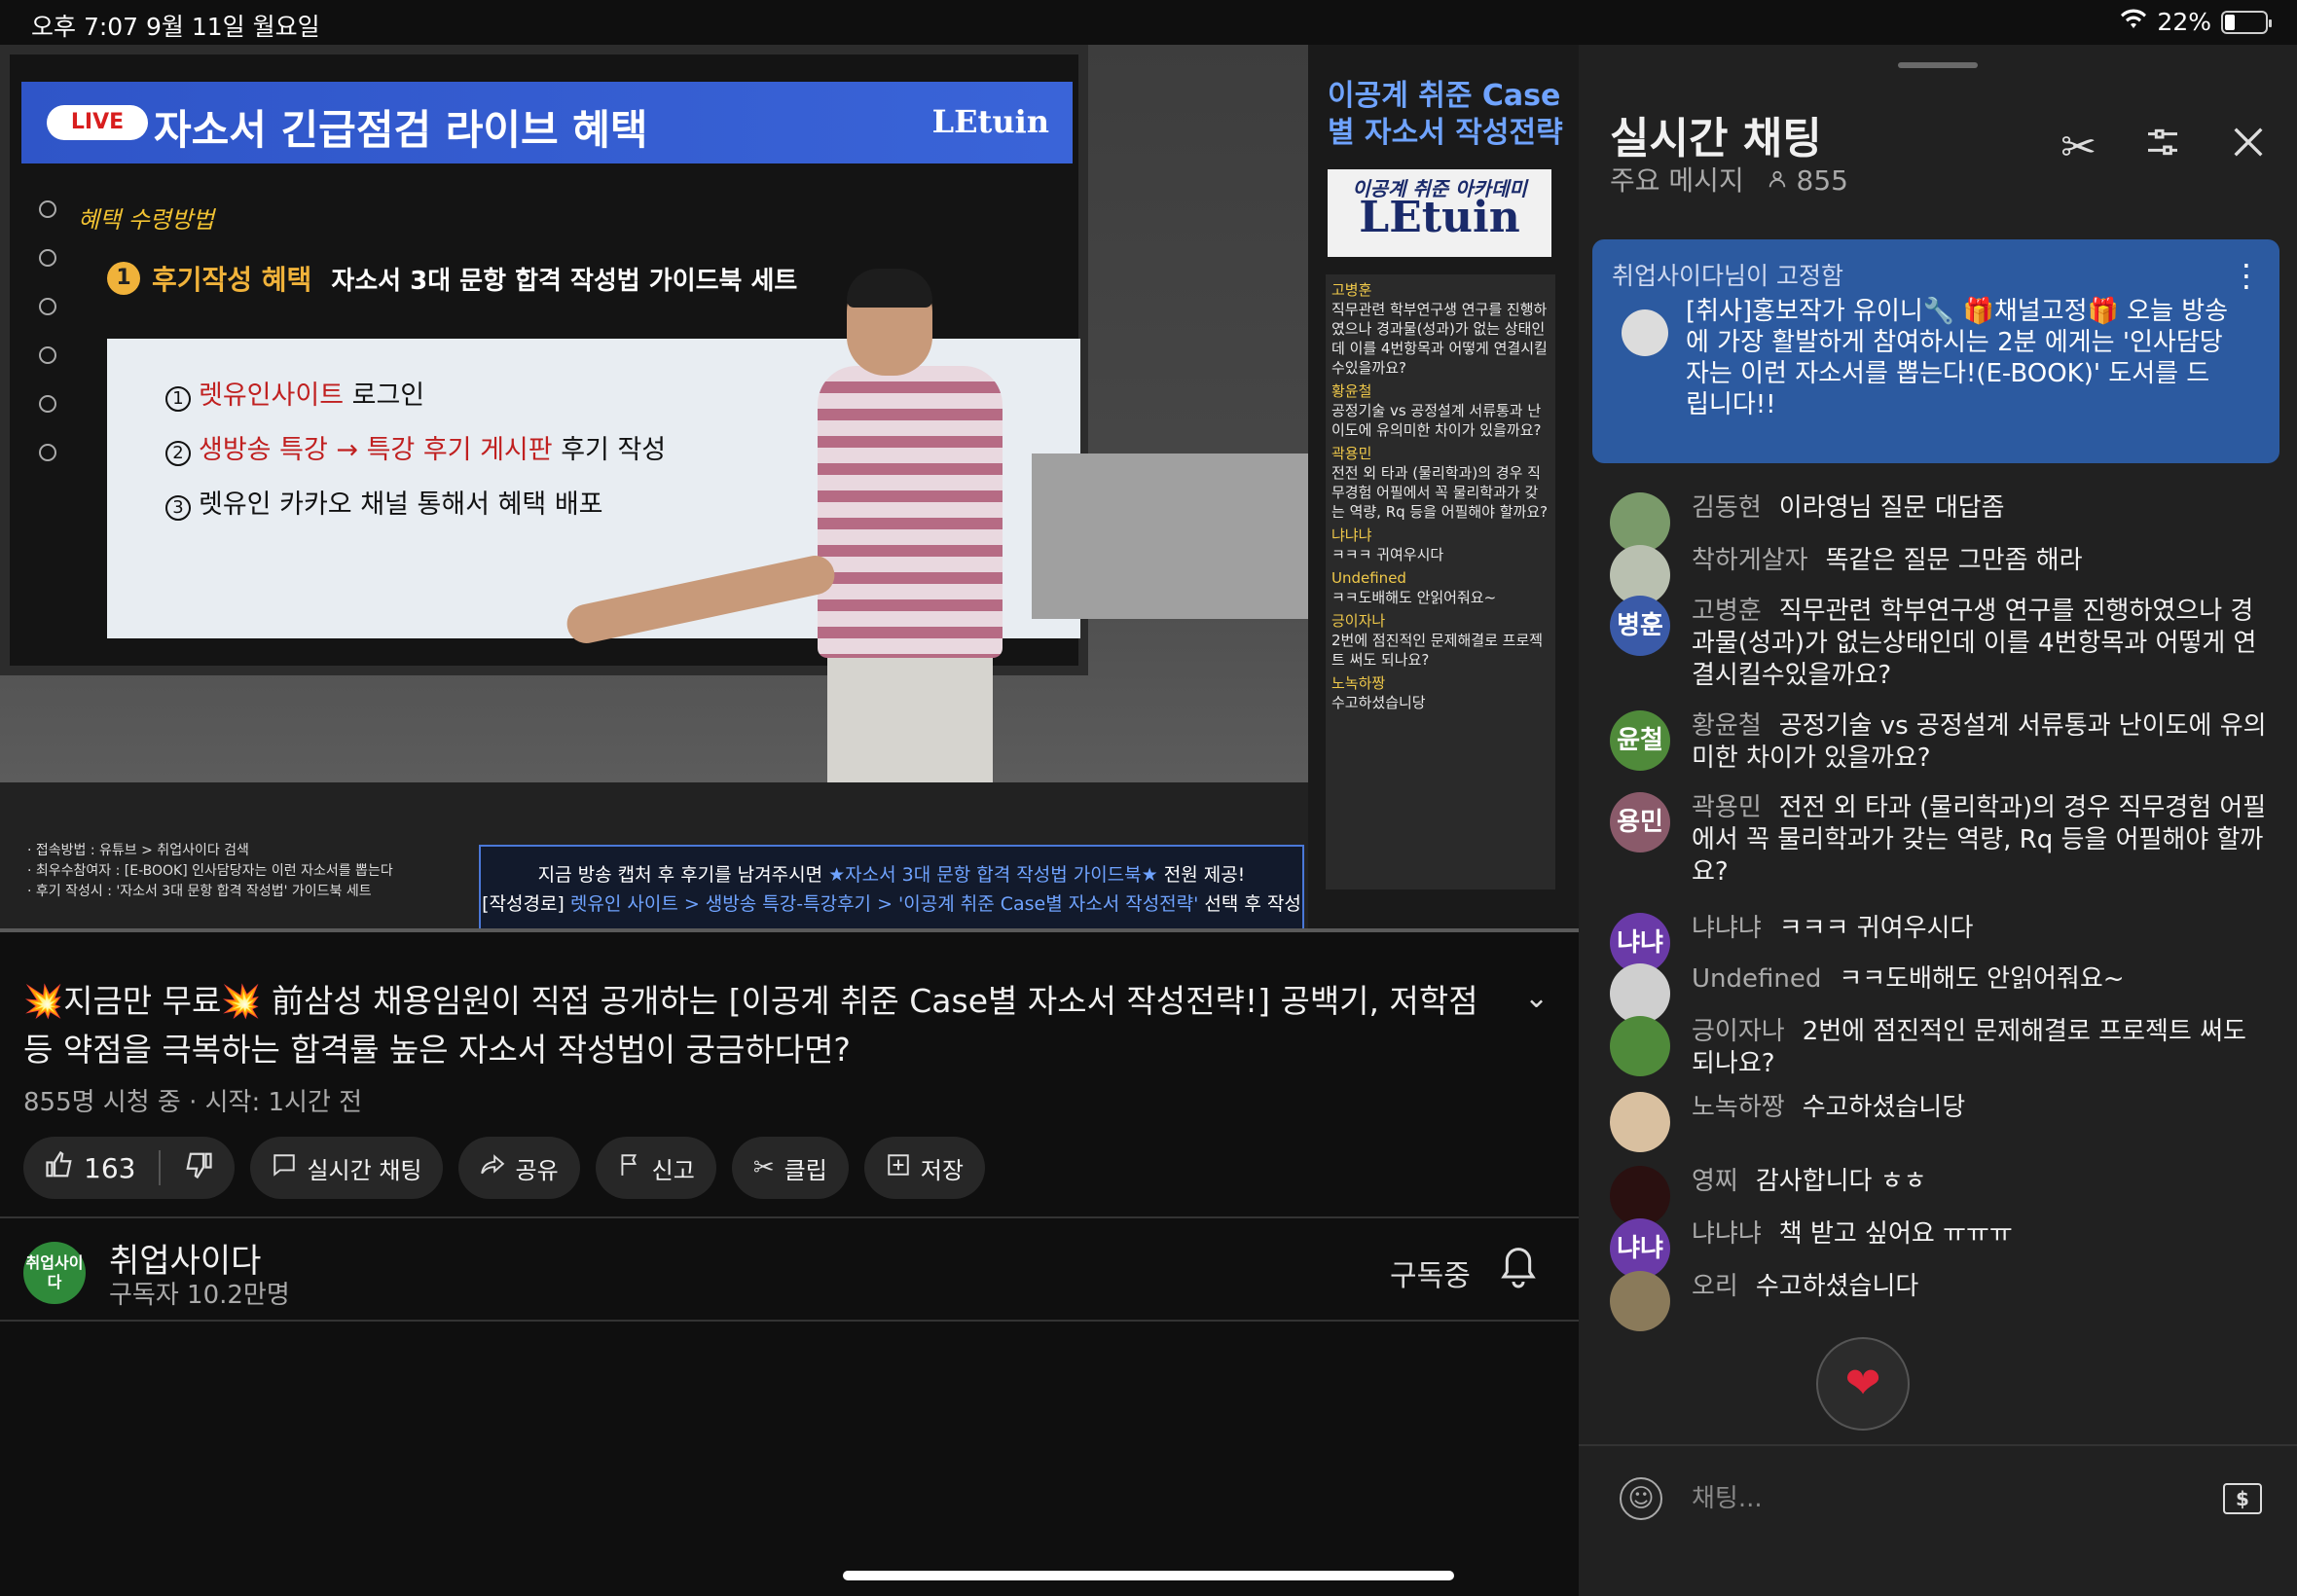 Image resolution: width=2297 pixels, height=1596 pixels. I want to click on battery-fill, so click(2230, 22).